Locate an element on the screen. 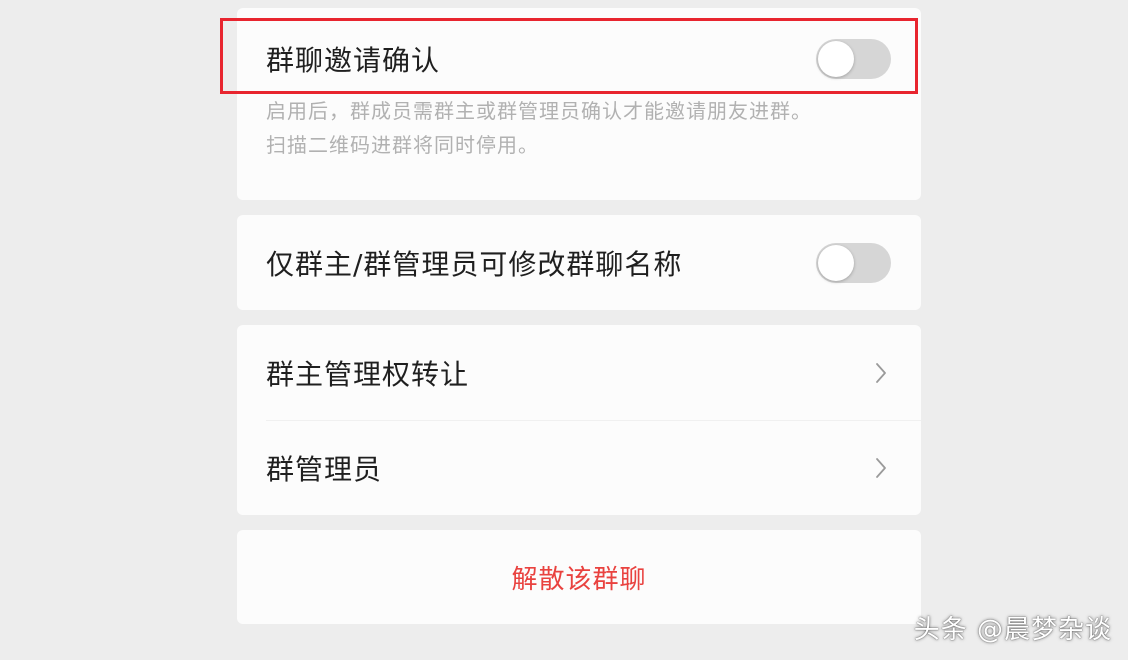  description-line-2: 扫描二维码进群将同时停用。 is located at coordinates (402, 145).